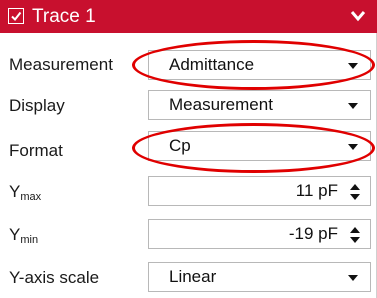 The height and width of the screenshot is (298, 377). What do you see at coordinates (15, 191) in the screenshot?
I see `ymax-label-main: Y` at bounding box center [15, 191].